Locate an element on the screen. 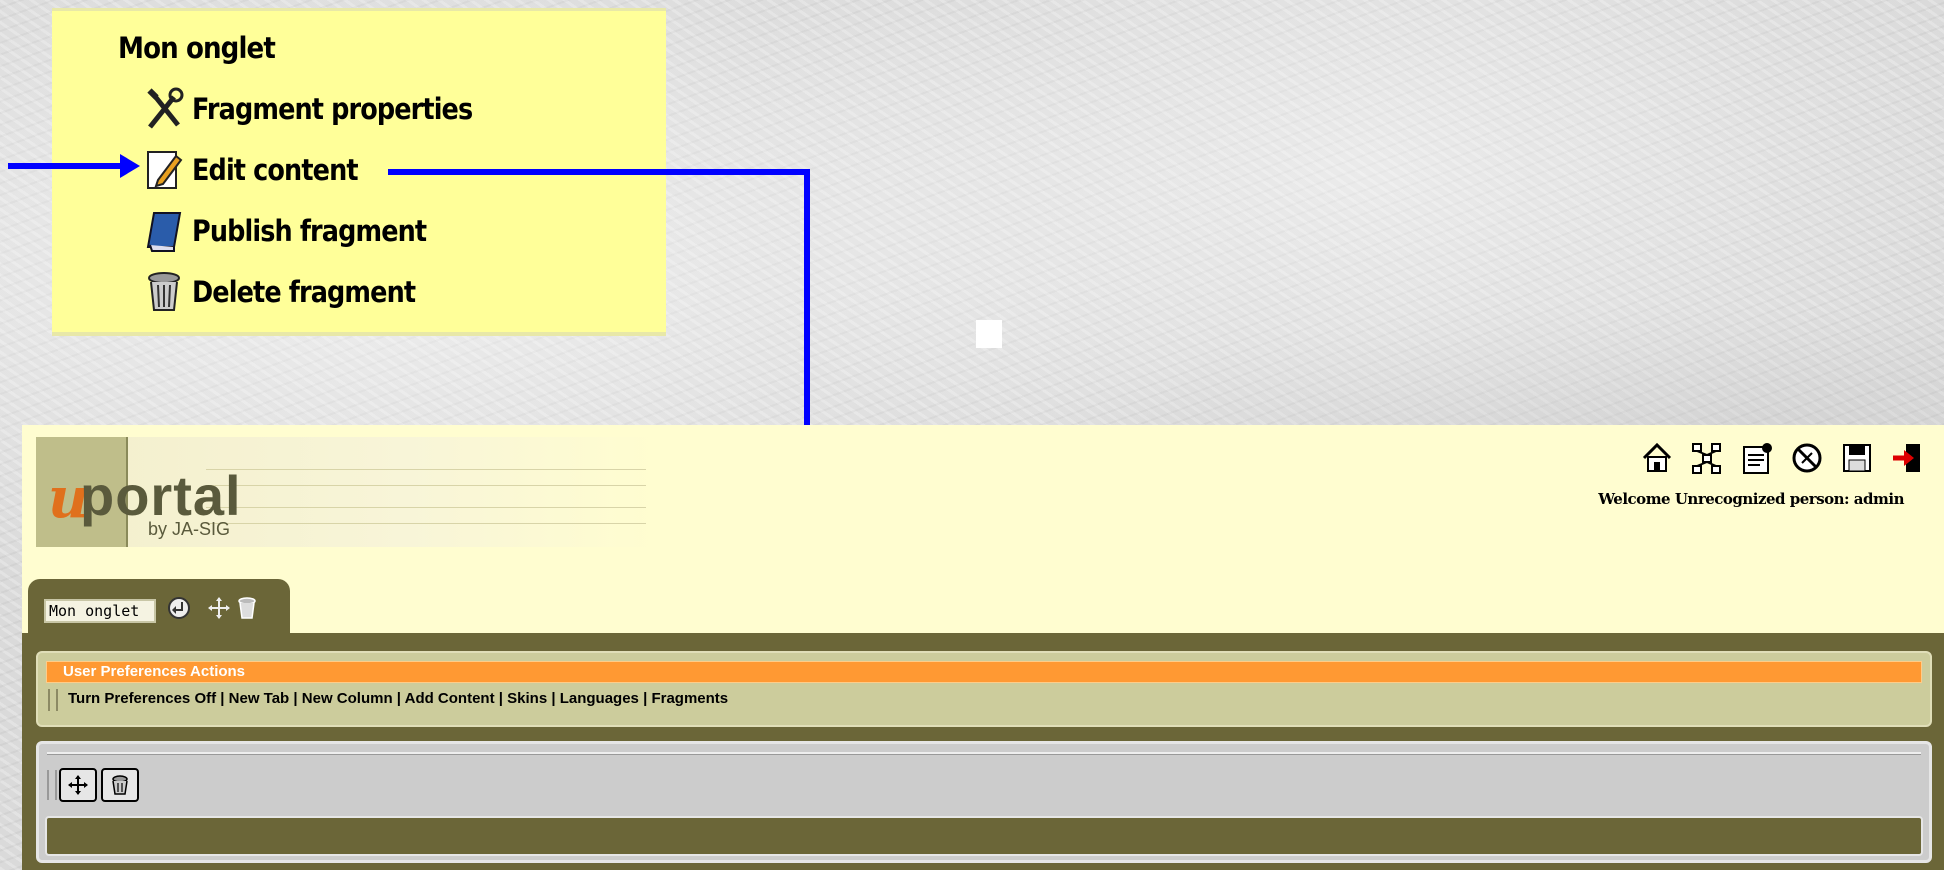  menu-item-label: Delete fragment is located at coordinates (304, 292).